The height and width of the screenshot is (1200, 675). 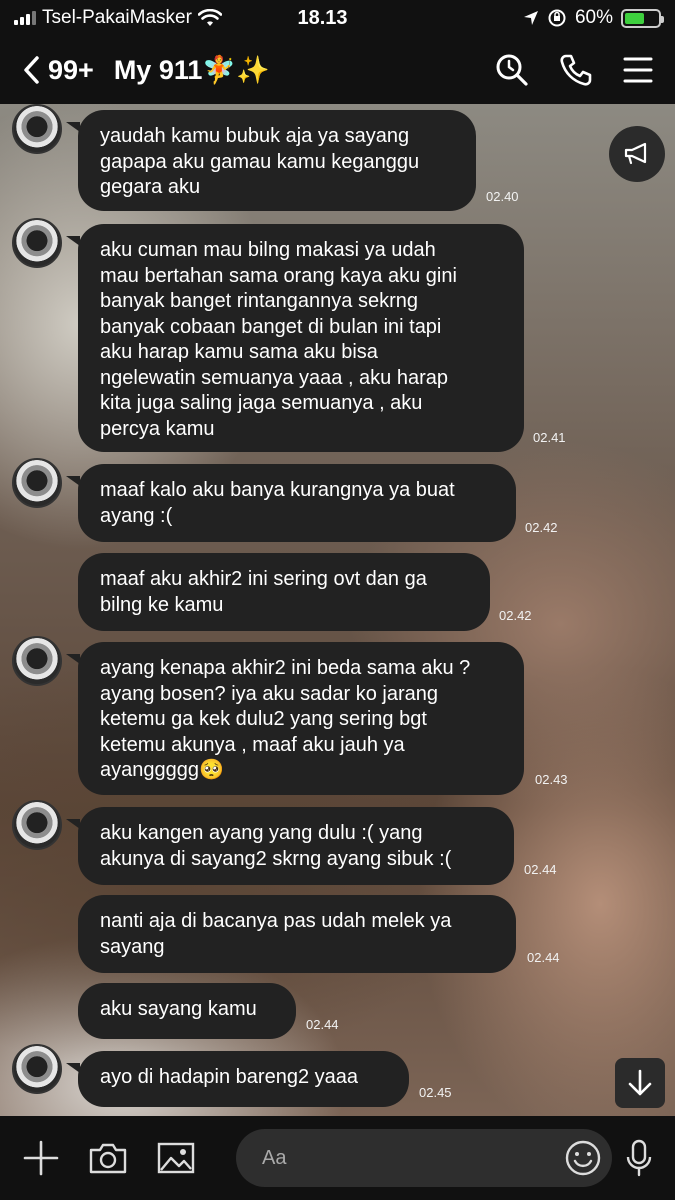 I want to click on menu-icon, so click(x=638, y=70).